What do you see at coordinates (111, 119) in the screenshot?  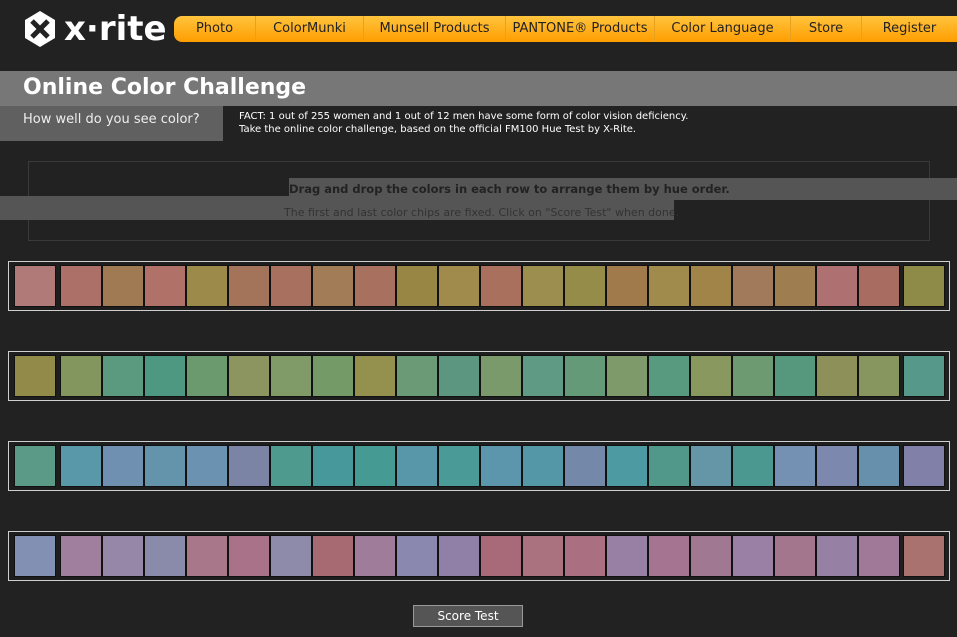 I see `page-subtitle: How well do you see color?` at bounding box center [111, 119].